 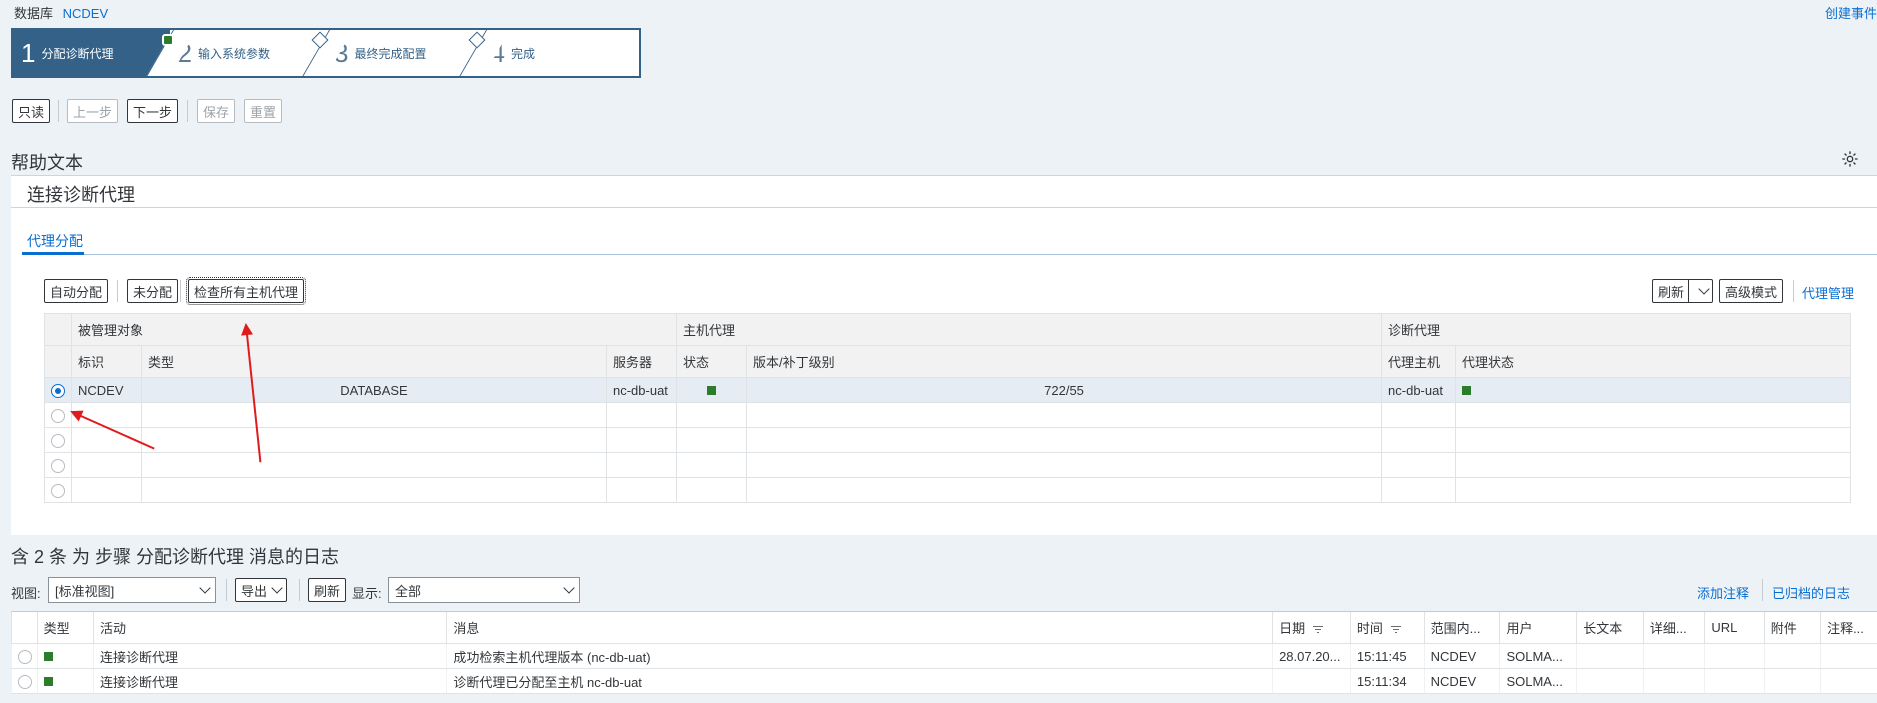 What do you see at coordinates (1064, 390) in the screenshot?
I see `cell-version: 722/55` at bounding box center [1064, 390].